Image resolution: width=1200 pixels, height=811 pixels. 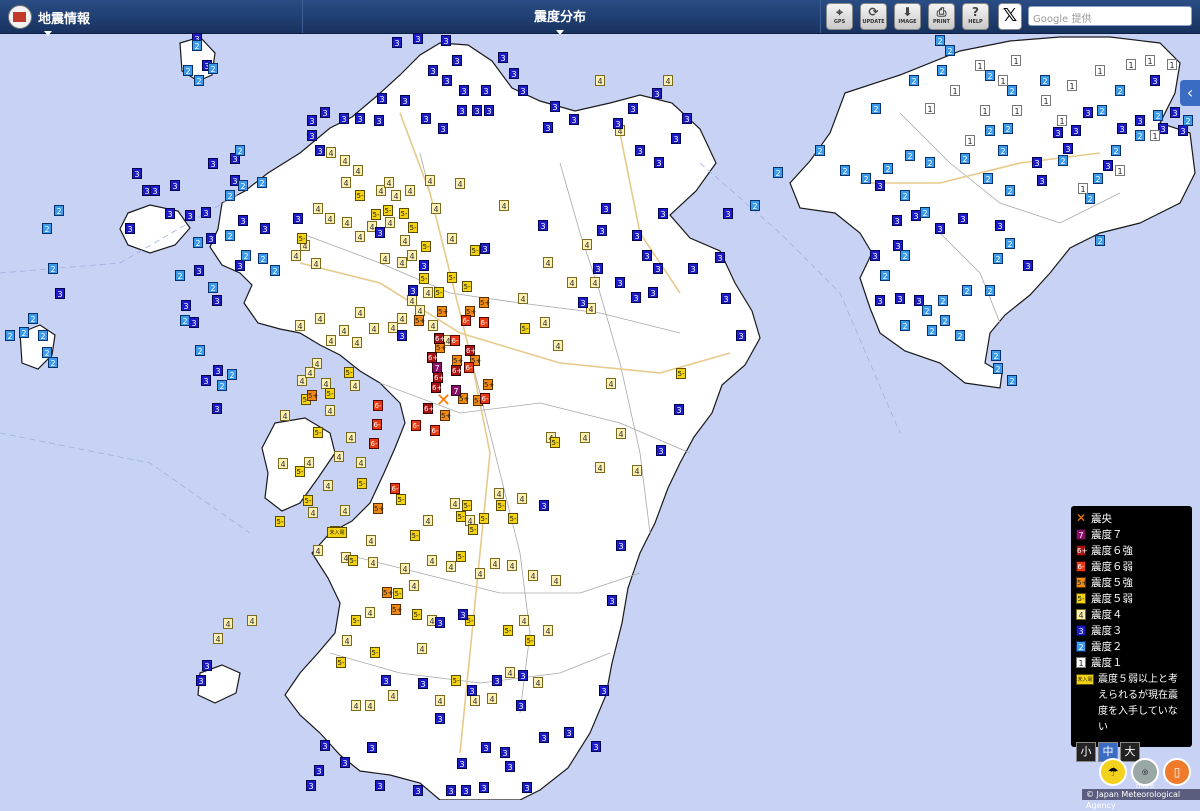 I want to click on main-menu: 地震情報, so click(x=49, y=20).